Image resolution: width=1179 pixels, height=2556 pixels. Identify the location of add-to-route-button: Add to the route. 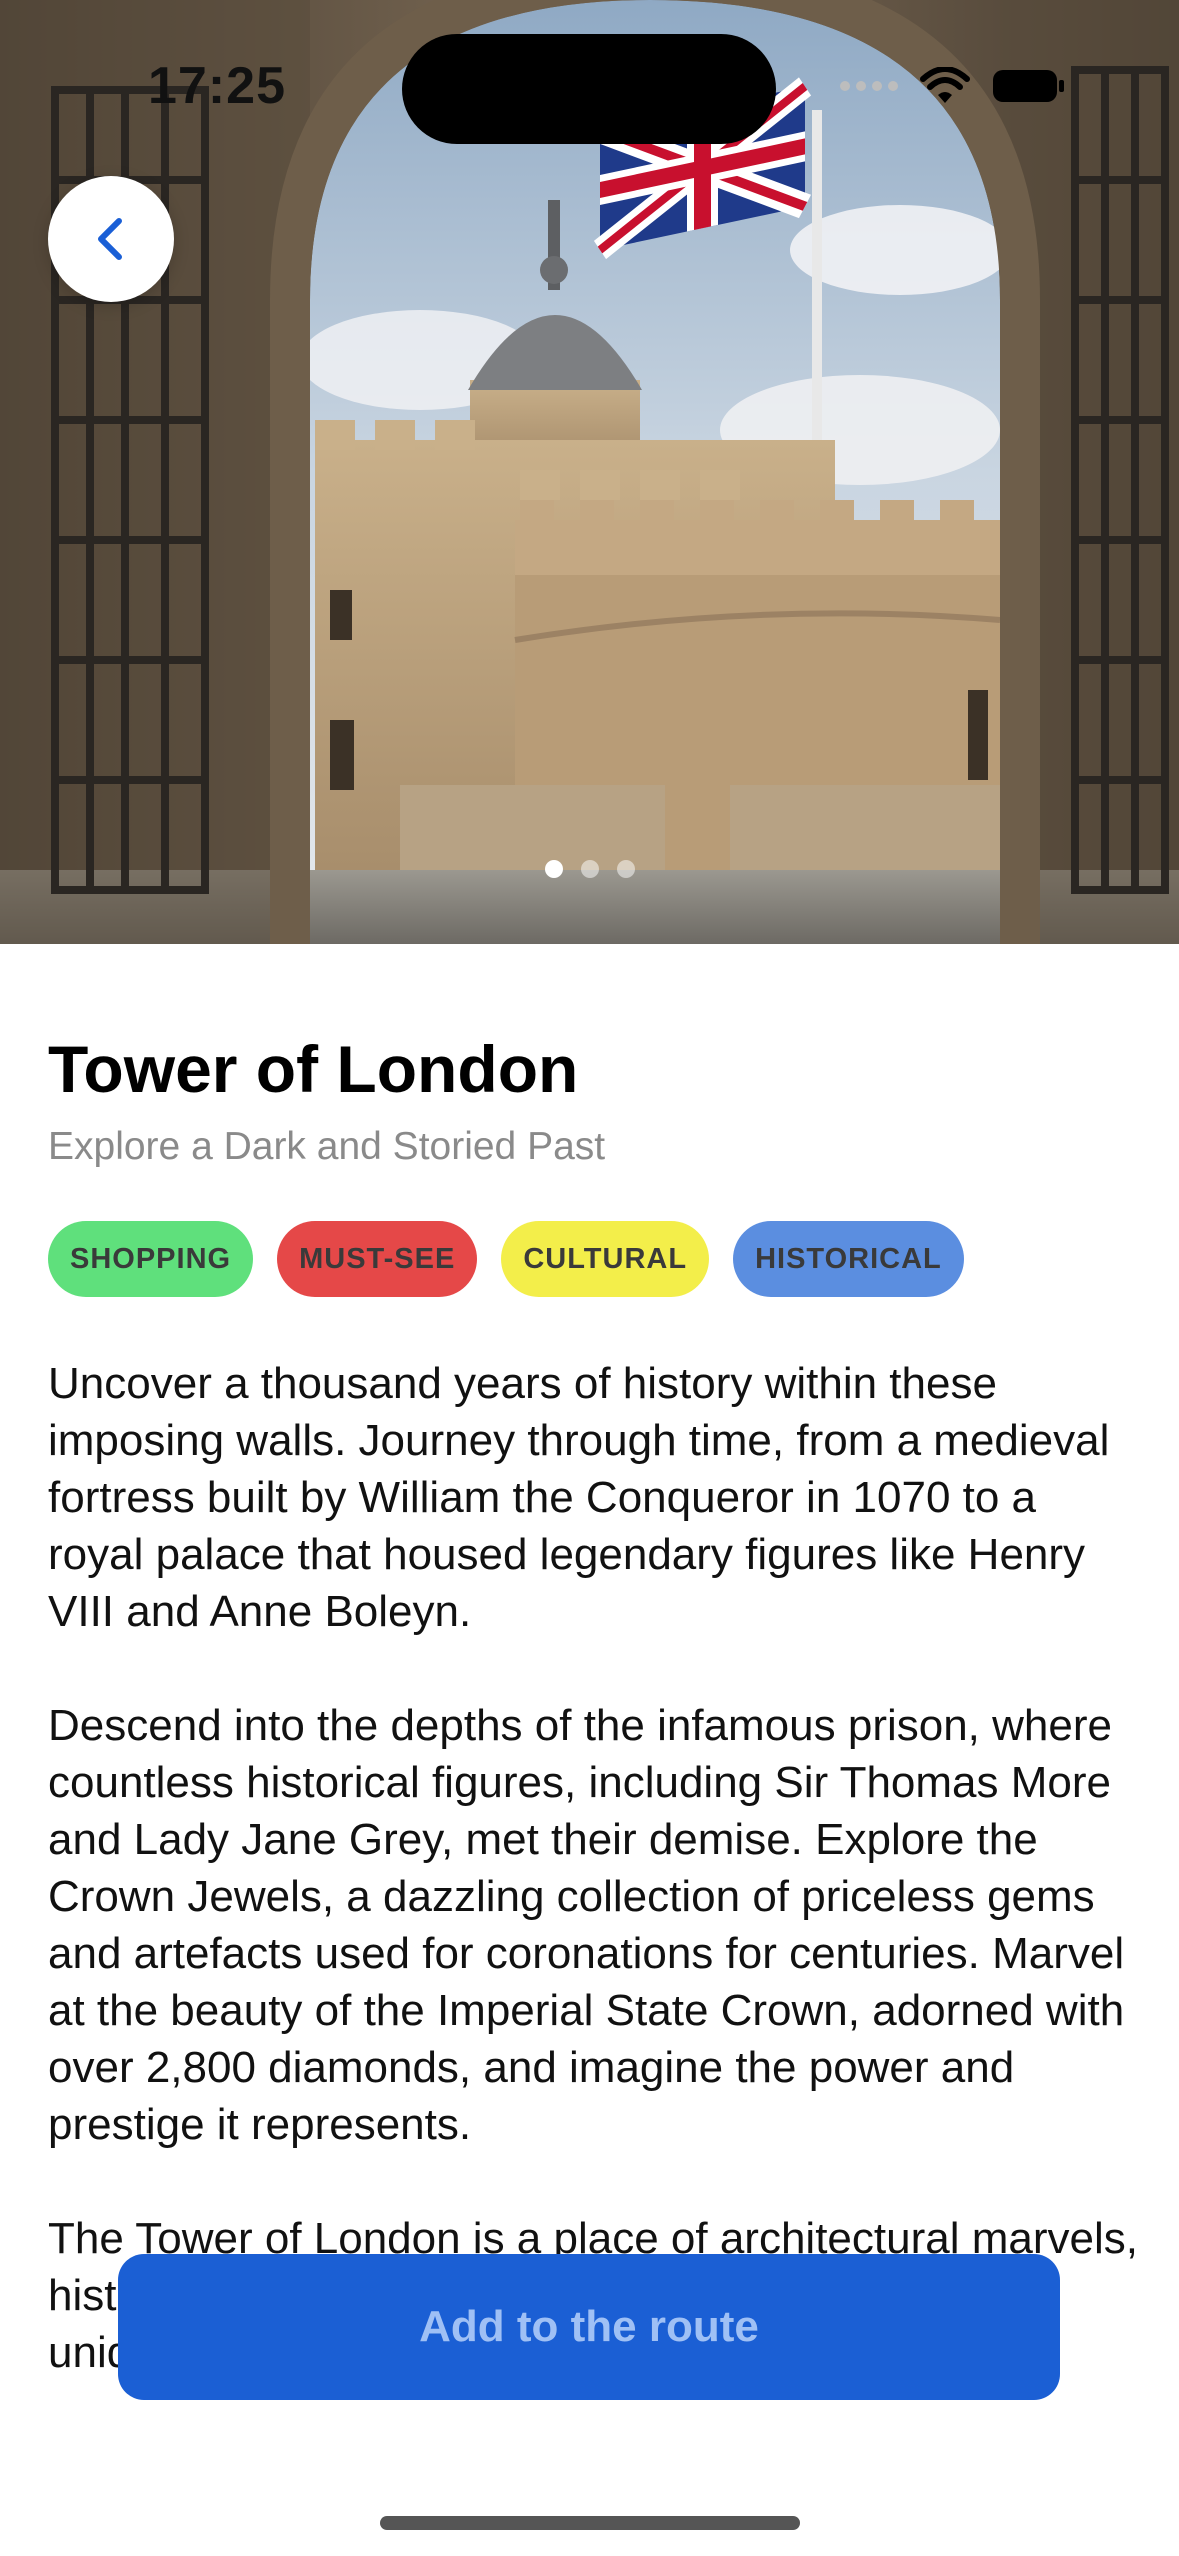
(589, 2327).